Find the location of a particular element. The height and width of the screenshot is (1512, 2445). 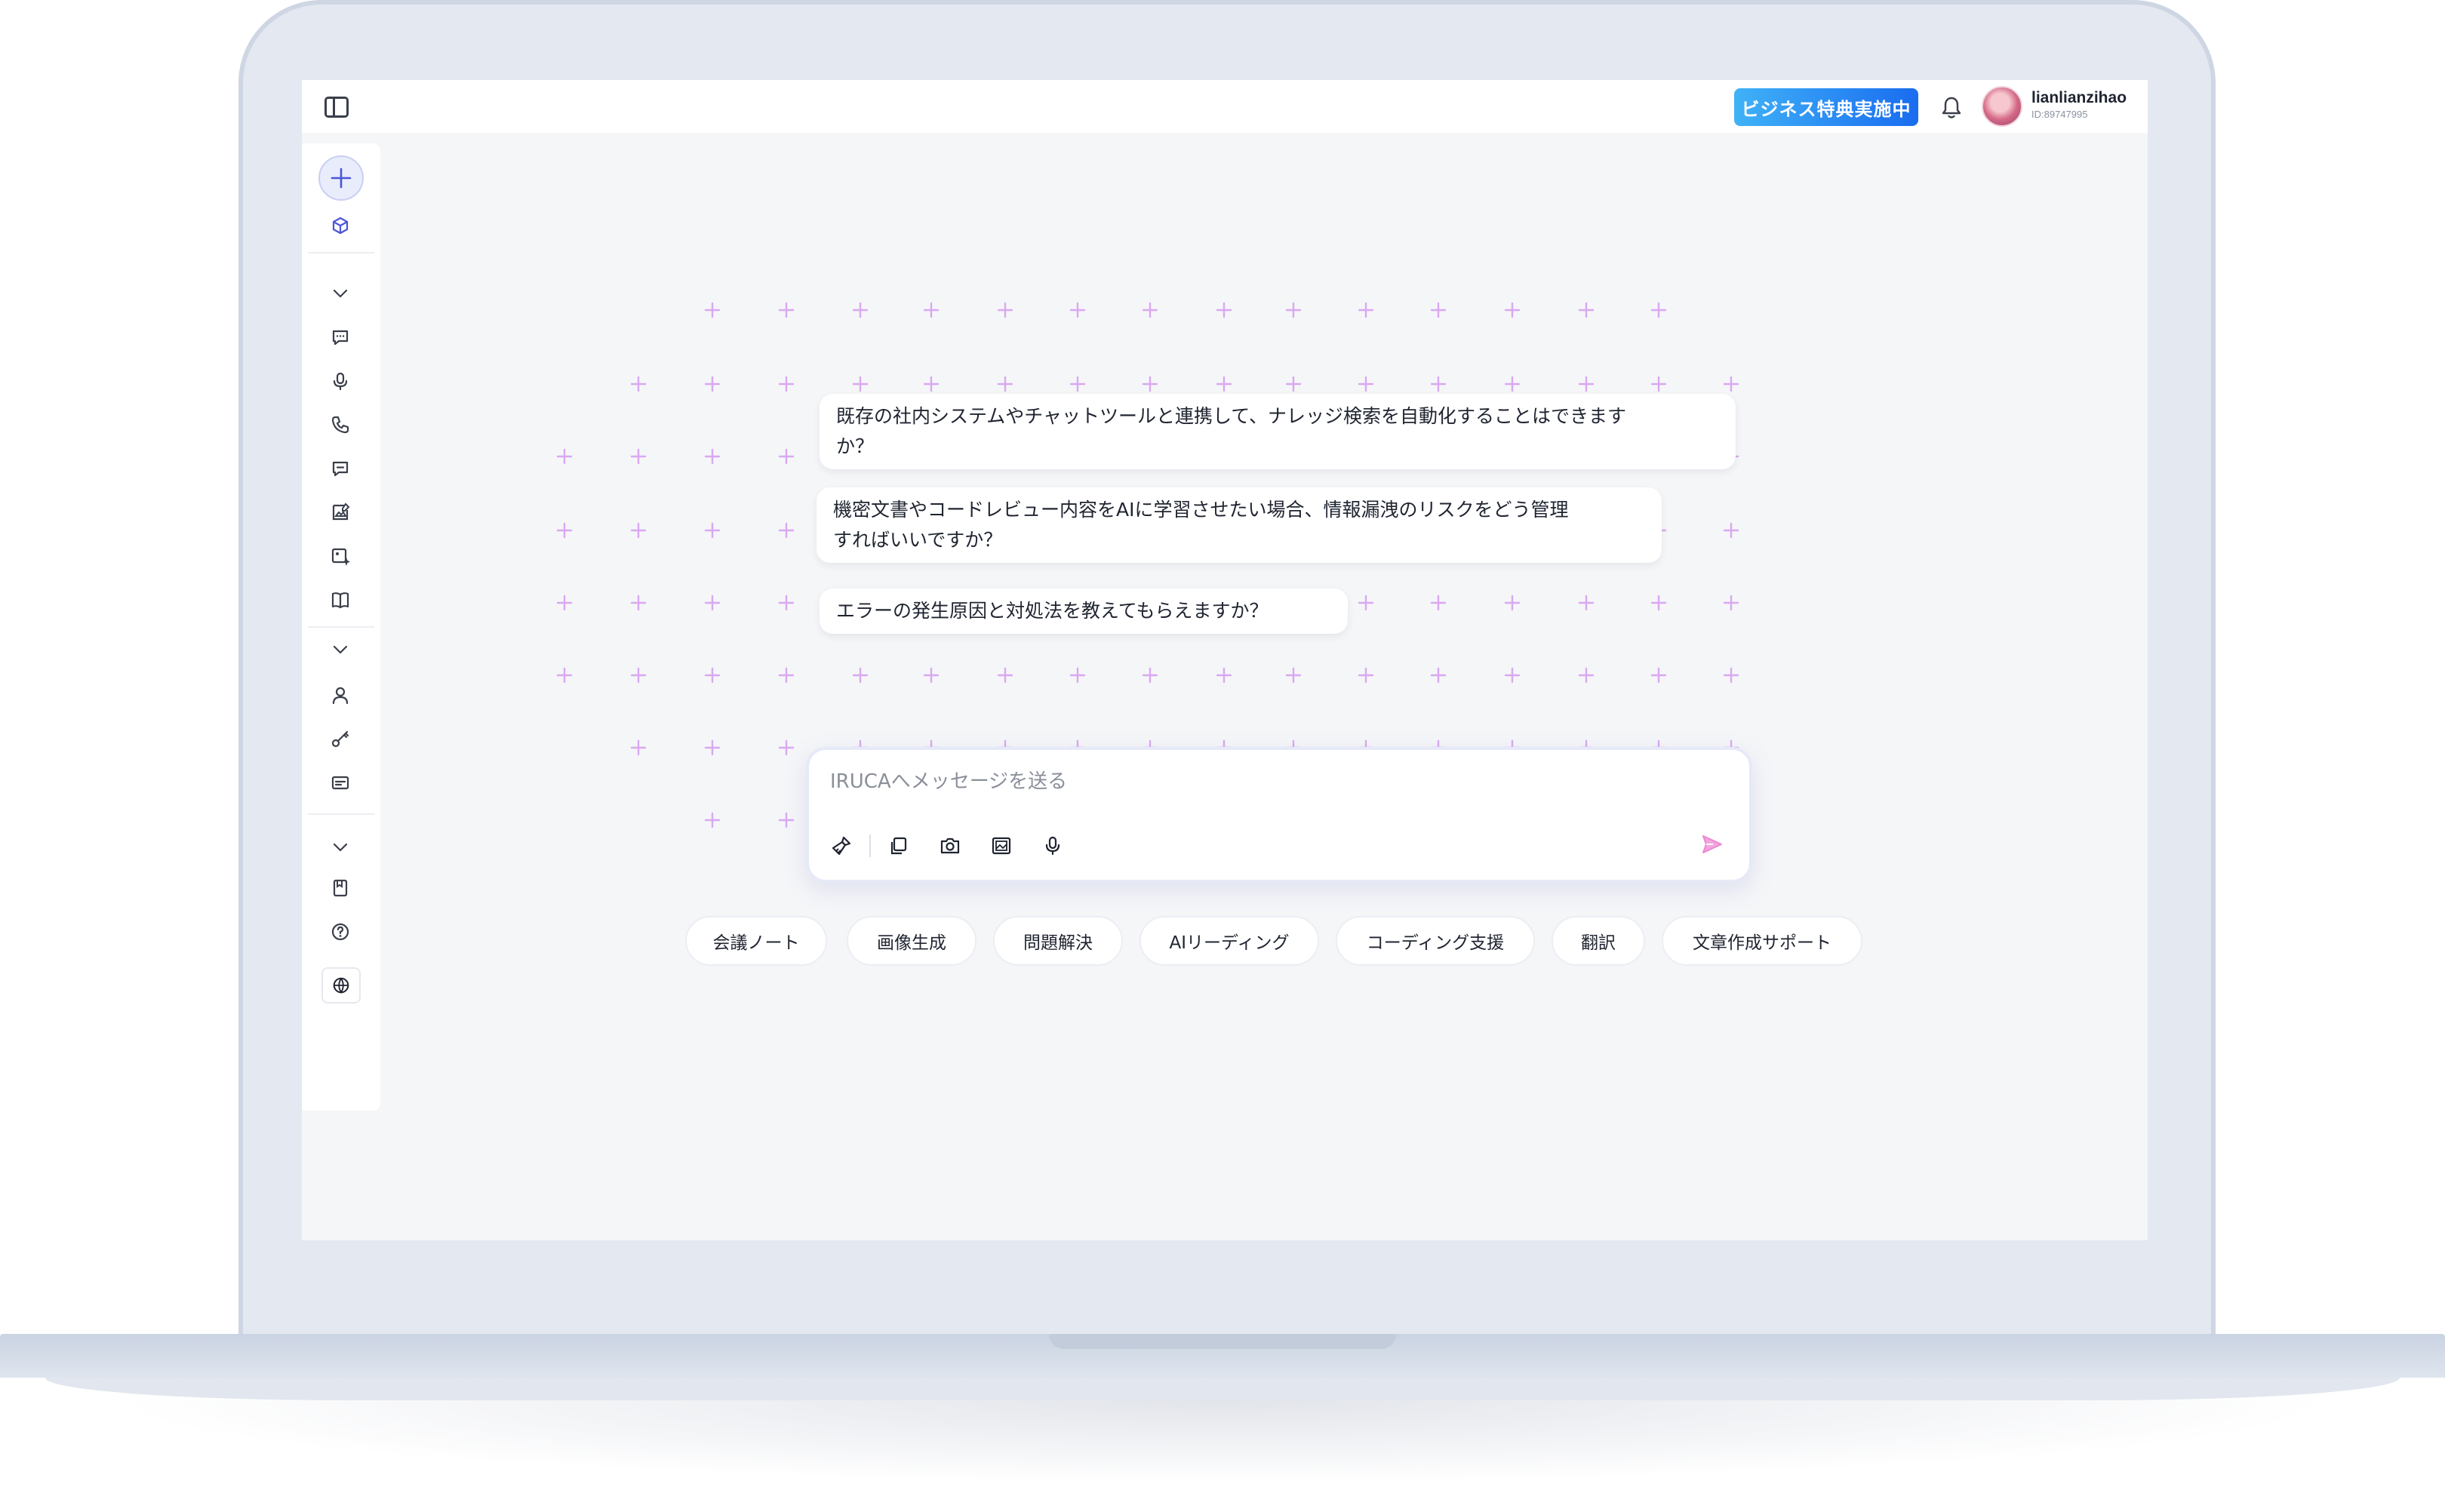

chat-bubble-icon is located at coordinates (340, 469).